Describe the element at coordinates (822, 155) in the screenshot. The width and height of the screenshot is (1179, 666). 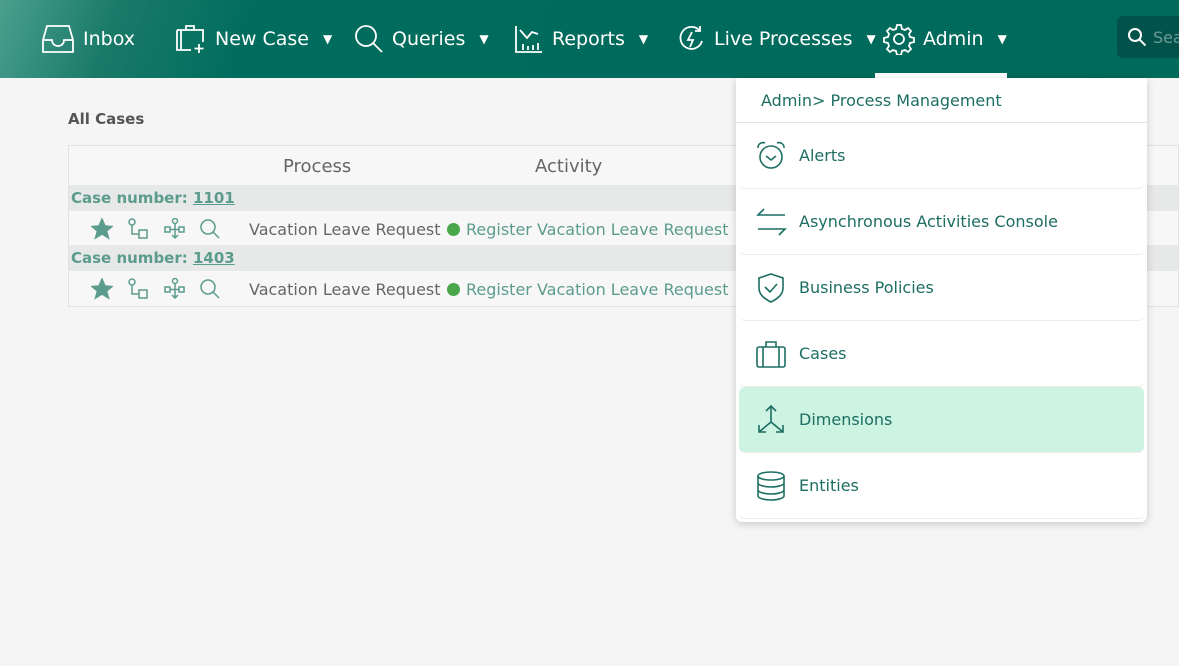
I see `menu-item-label: Alerts` at that location.